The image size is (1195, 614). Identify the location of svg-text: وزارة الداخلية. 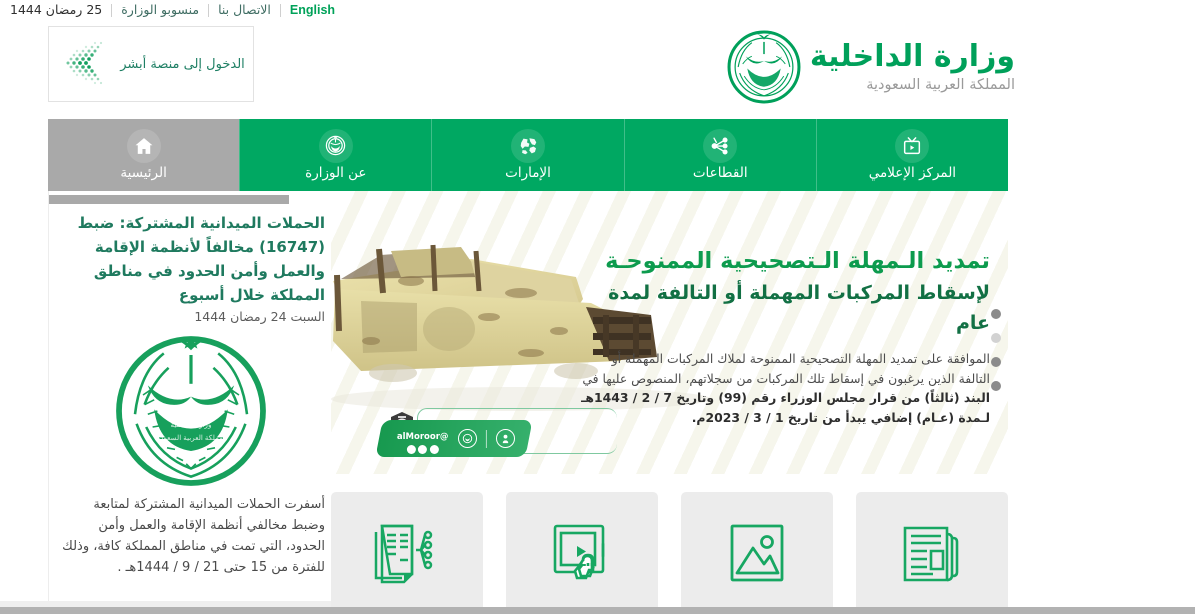
(190, 424).